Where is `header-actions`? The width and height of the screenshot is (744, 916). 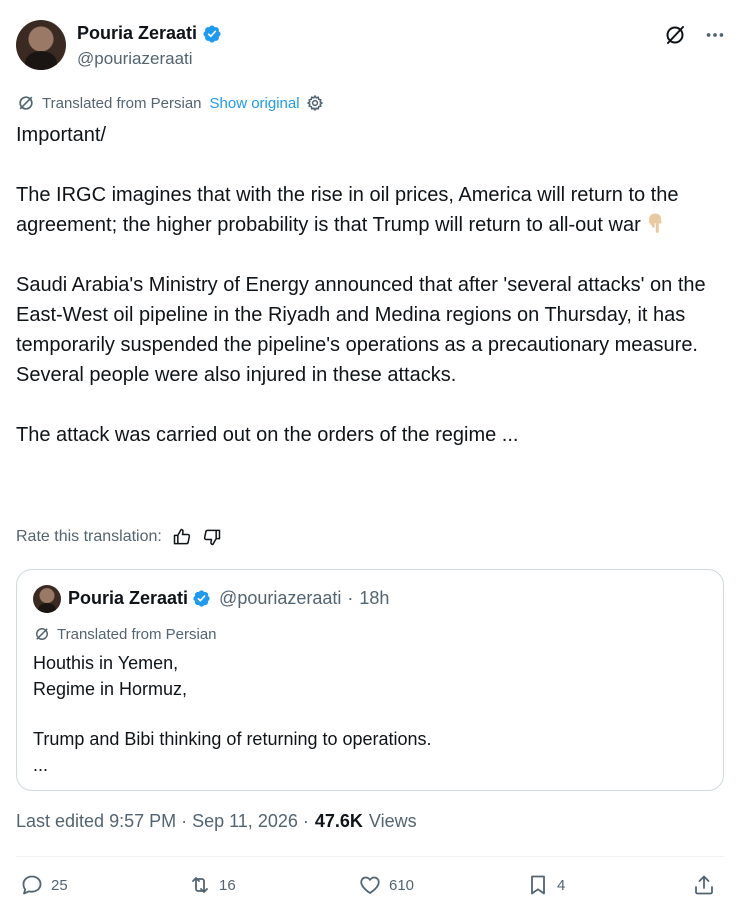 header-actions is located at coordinates (695, 35).